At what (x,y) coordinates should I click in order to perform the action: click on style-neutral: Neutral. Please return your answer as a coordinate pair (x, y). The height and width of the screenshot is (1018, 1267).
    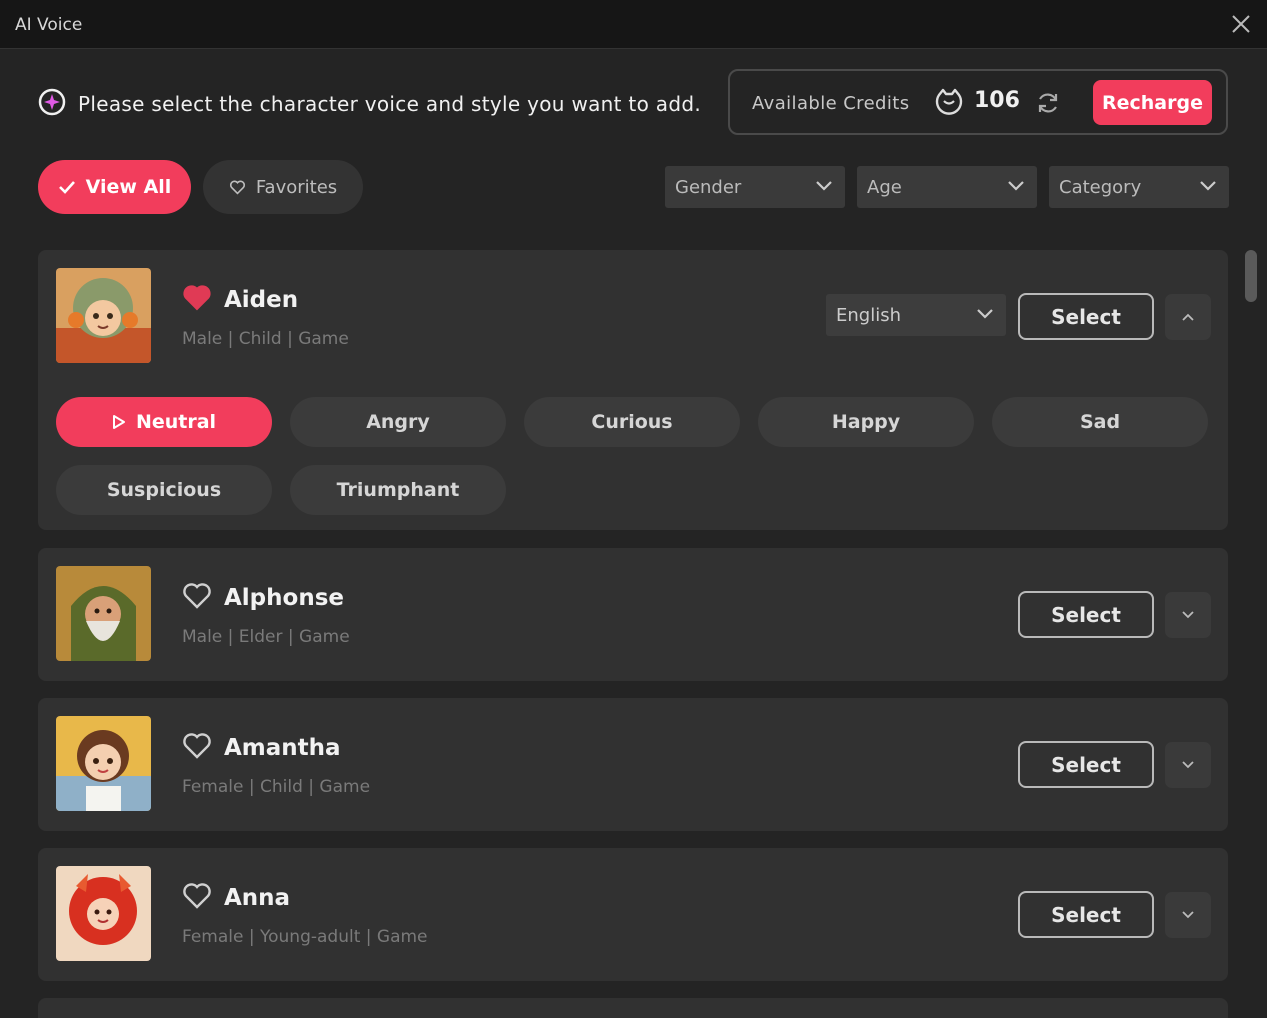
    Looking at the image, I should click on (164, 422).